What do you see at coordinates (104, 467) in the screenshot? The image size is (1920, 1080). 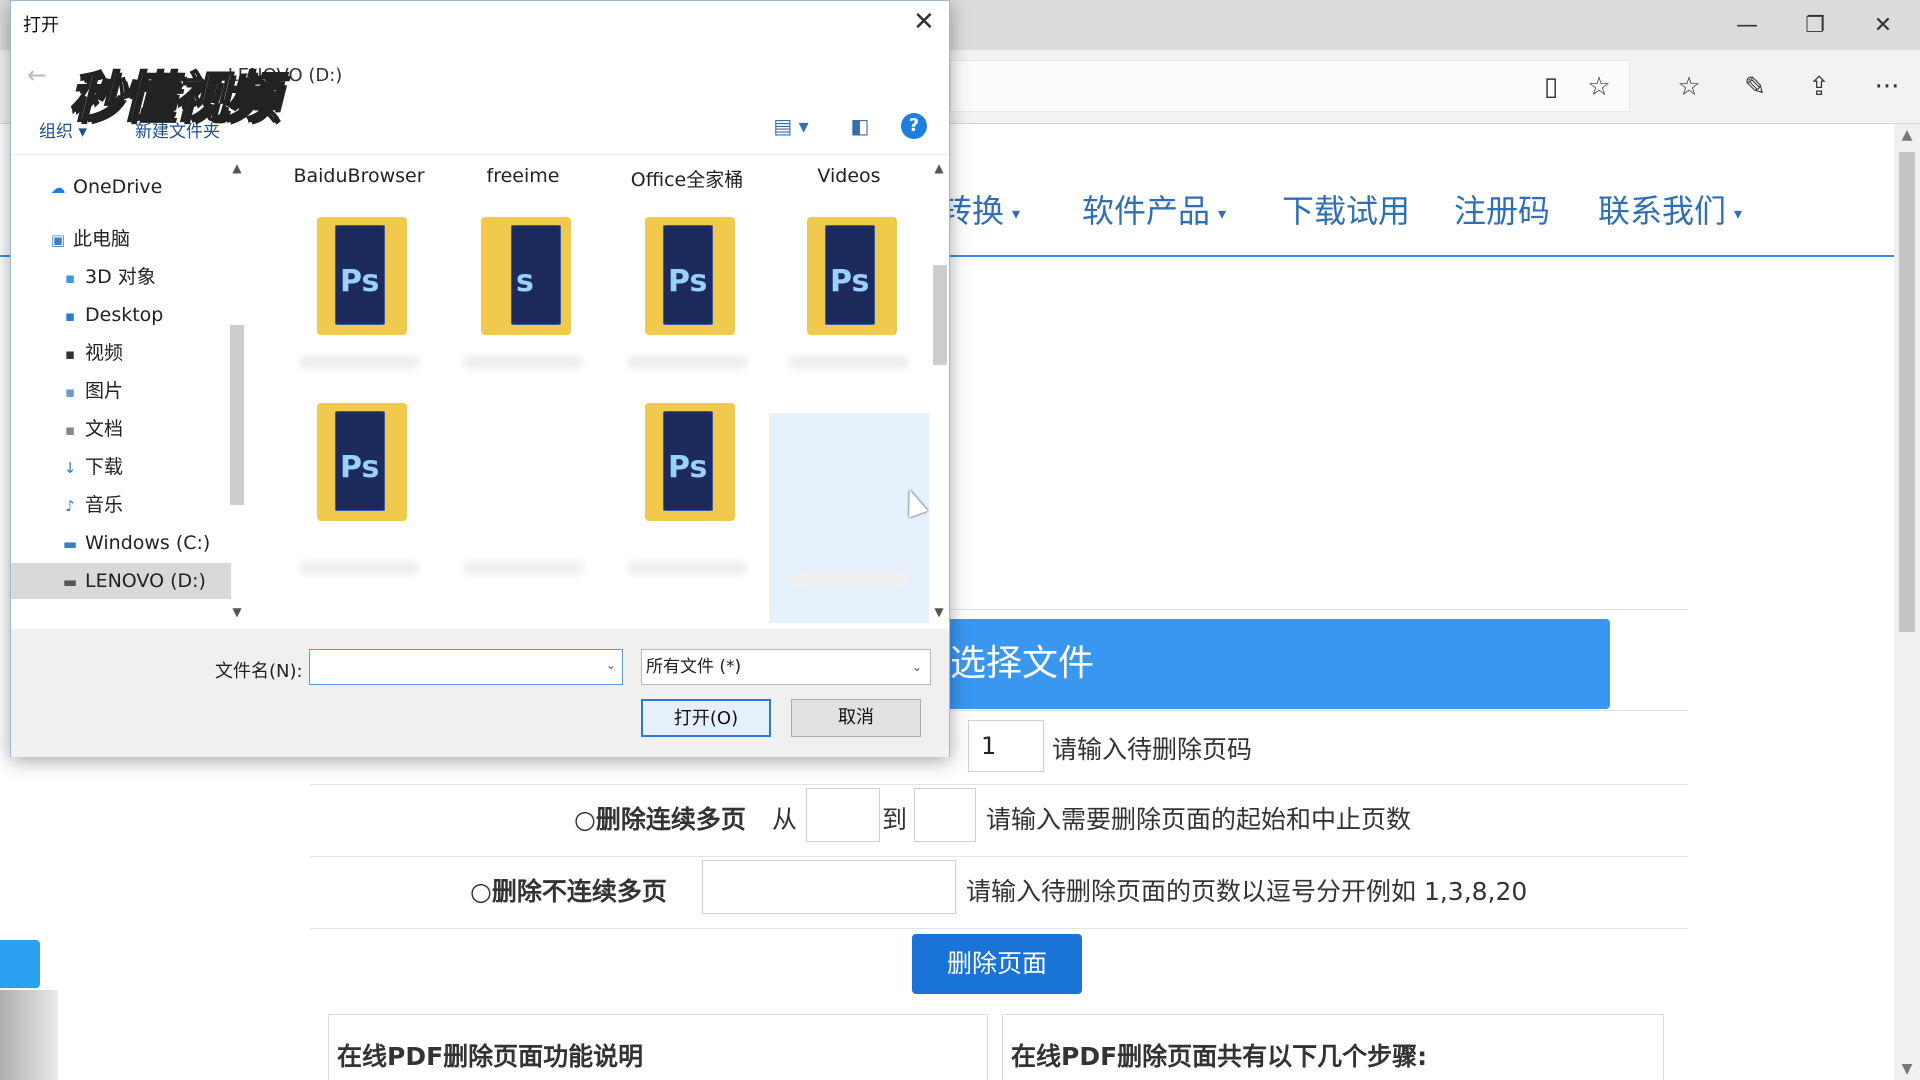 I see `tree-label: 下载` at bounding box center [104, 467].